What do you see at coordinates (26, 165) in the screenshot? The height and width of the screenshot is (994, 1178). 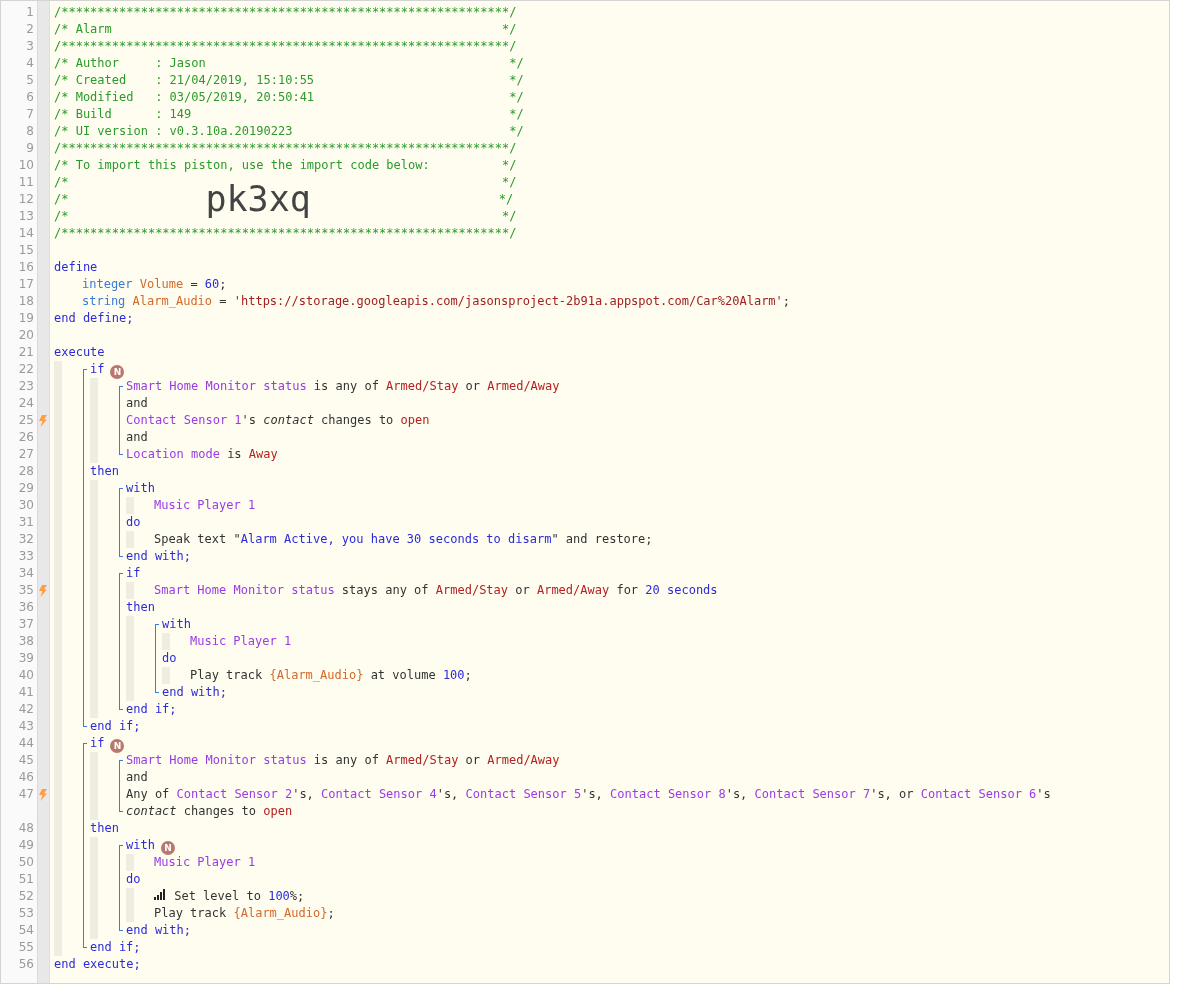 I see `line-number: 10` at bounding box center [26, 165].